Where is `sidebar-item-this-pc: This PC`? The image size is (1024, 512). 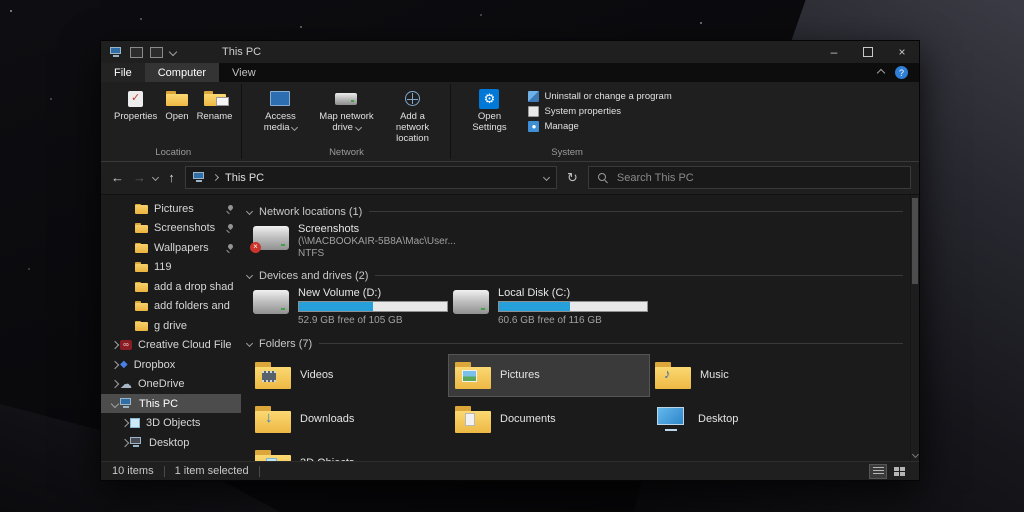
sidebar-item-this-pc: This PC is located at coordinates (171, 403).